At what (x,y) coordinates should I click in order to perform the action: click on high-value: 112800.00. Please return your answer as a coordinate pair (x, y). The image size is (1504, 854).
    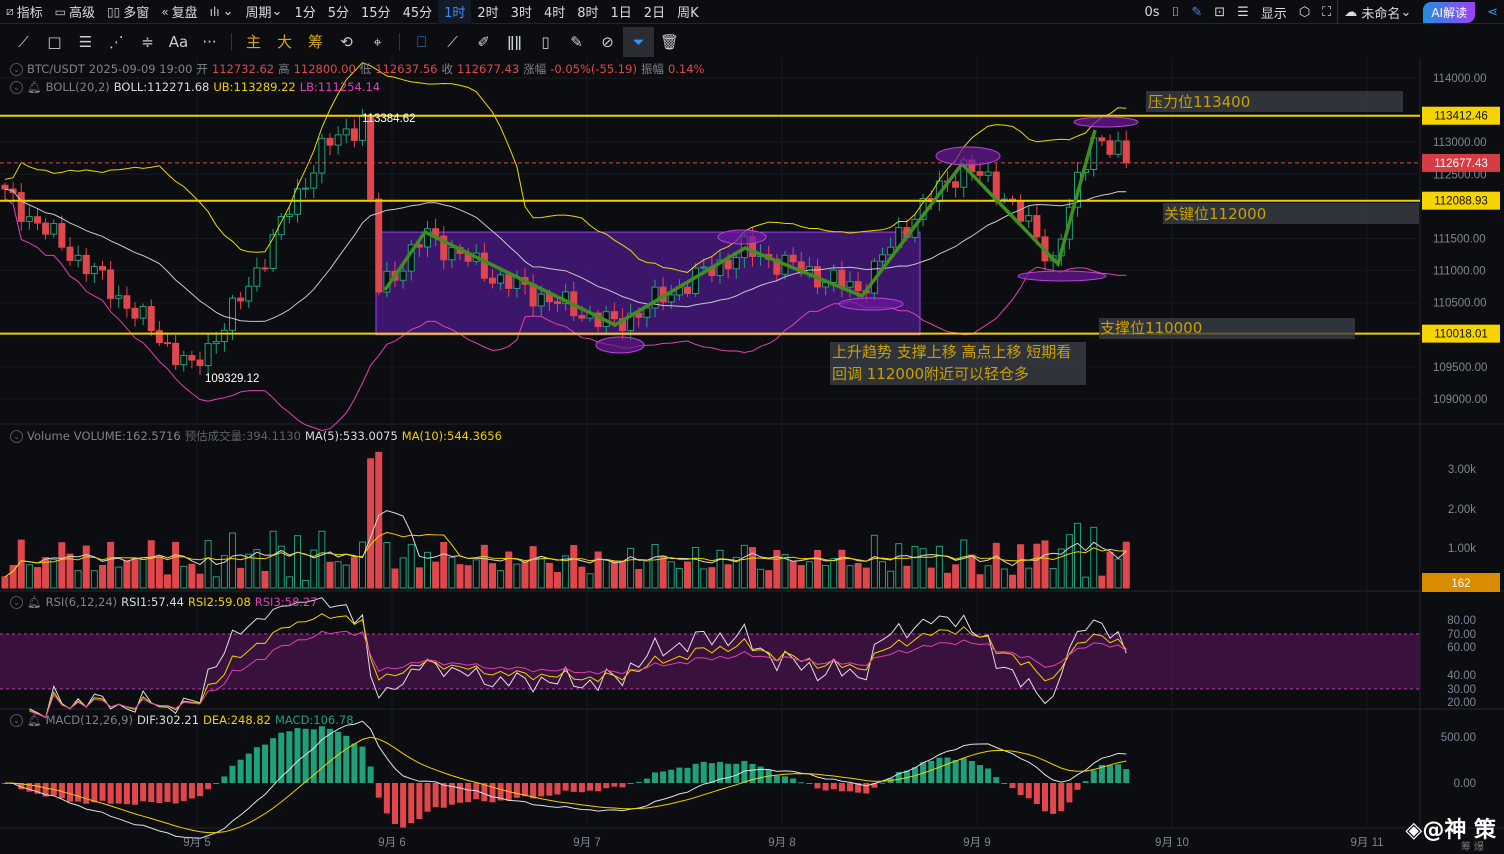
    Looking at the image, I should click on (324, 69).